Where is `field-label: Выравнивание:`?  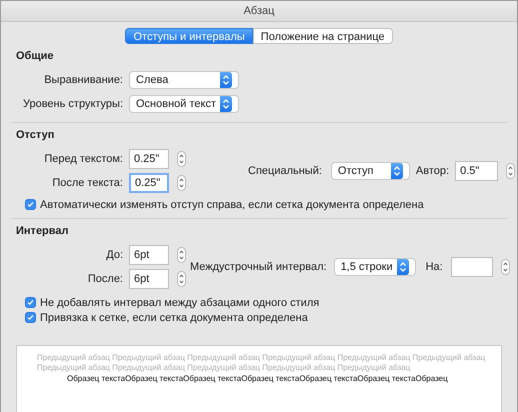 field-label: Выравнивание: is located at coordinates (83, 80).